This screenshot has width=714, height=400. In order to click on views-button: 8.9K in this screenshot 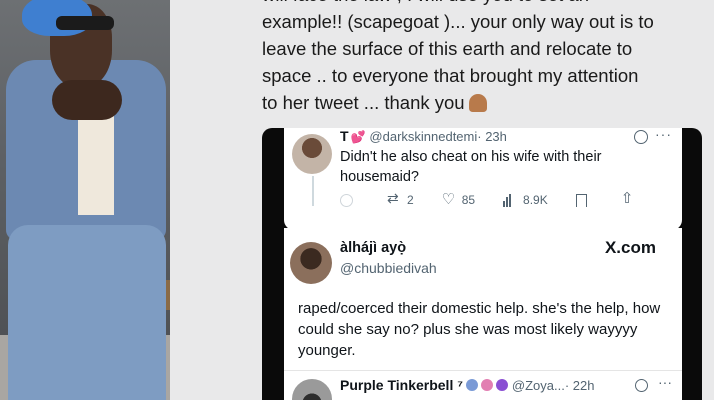, I will do `click(525, 200)`.